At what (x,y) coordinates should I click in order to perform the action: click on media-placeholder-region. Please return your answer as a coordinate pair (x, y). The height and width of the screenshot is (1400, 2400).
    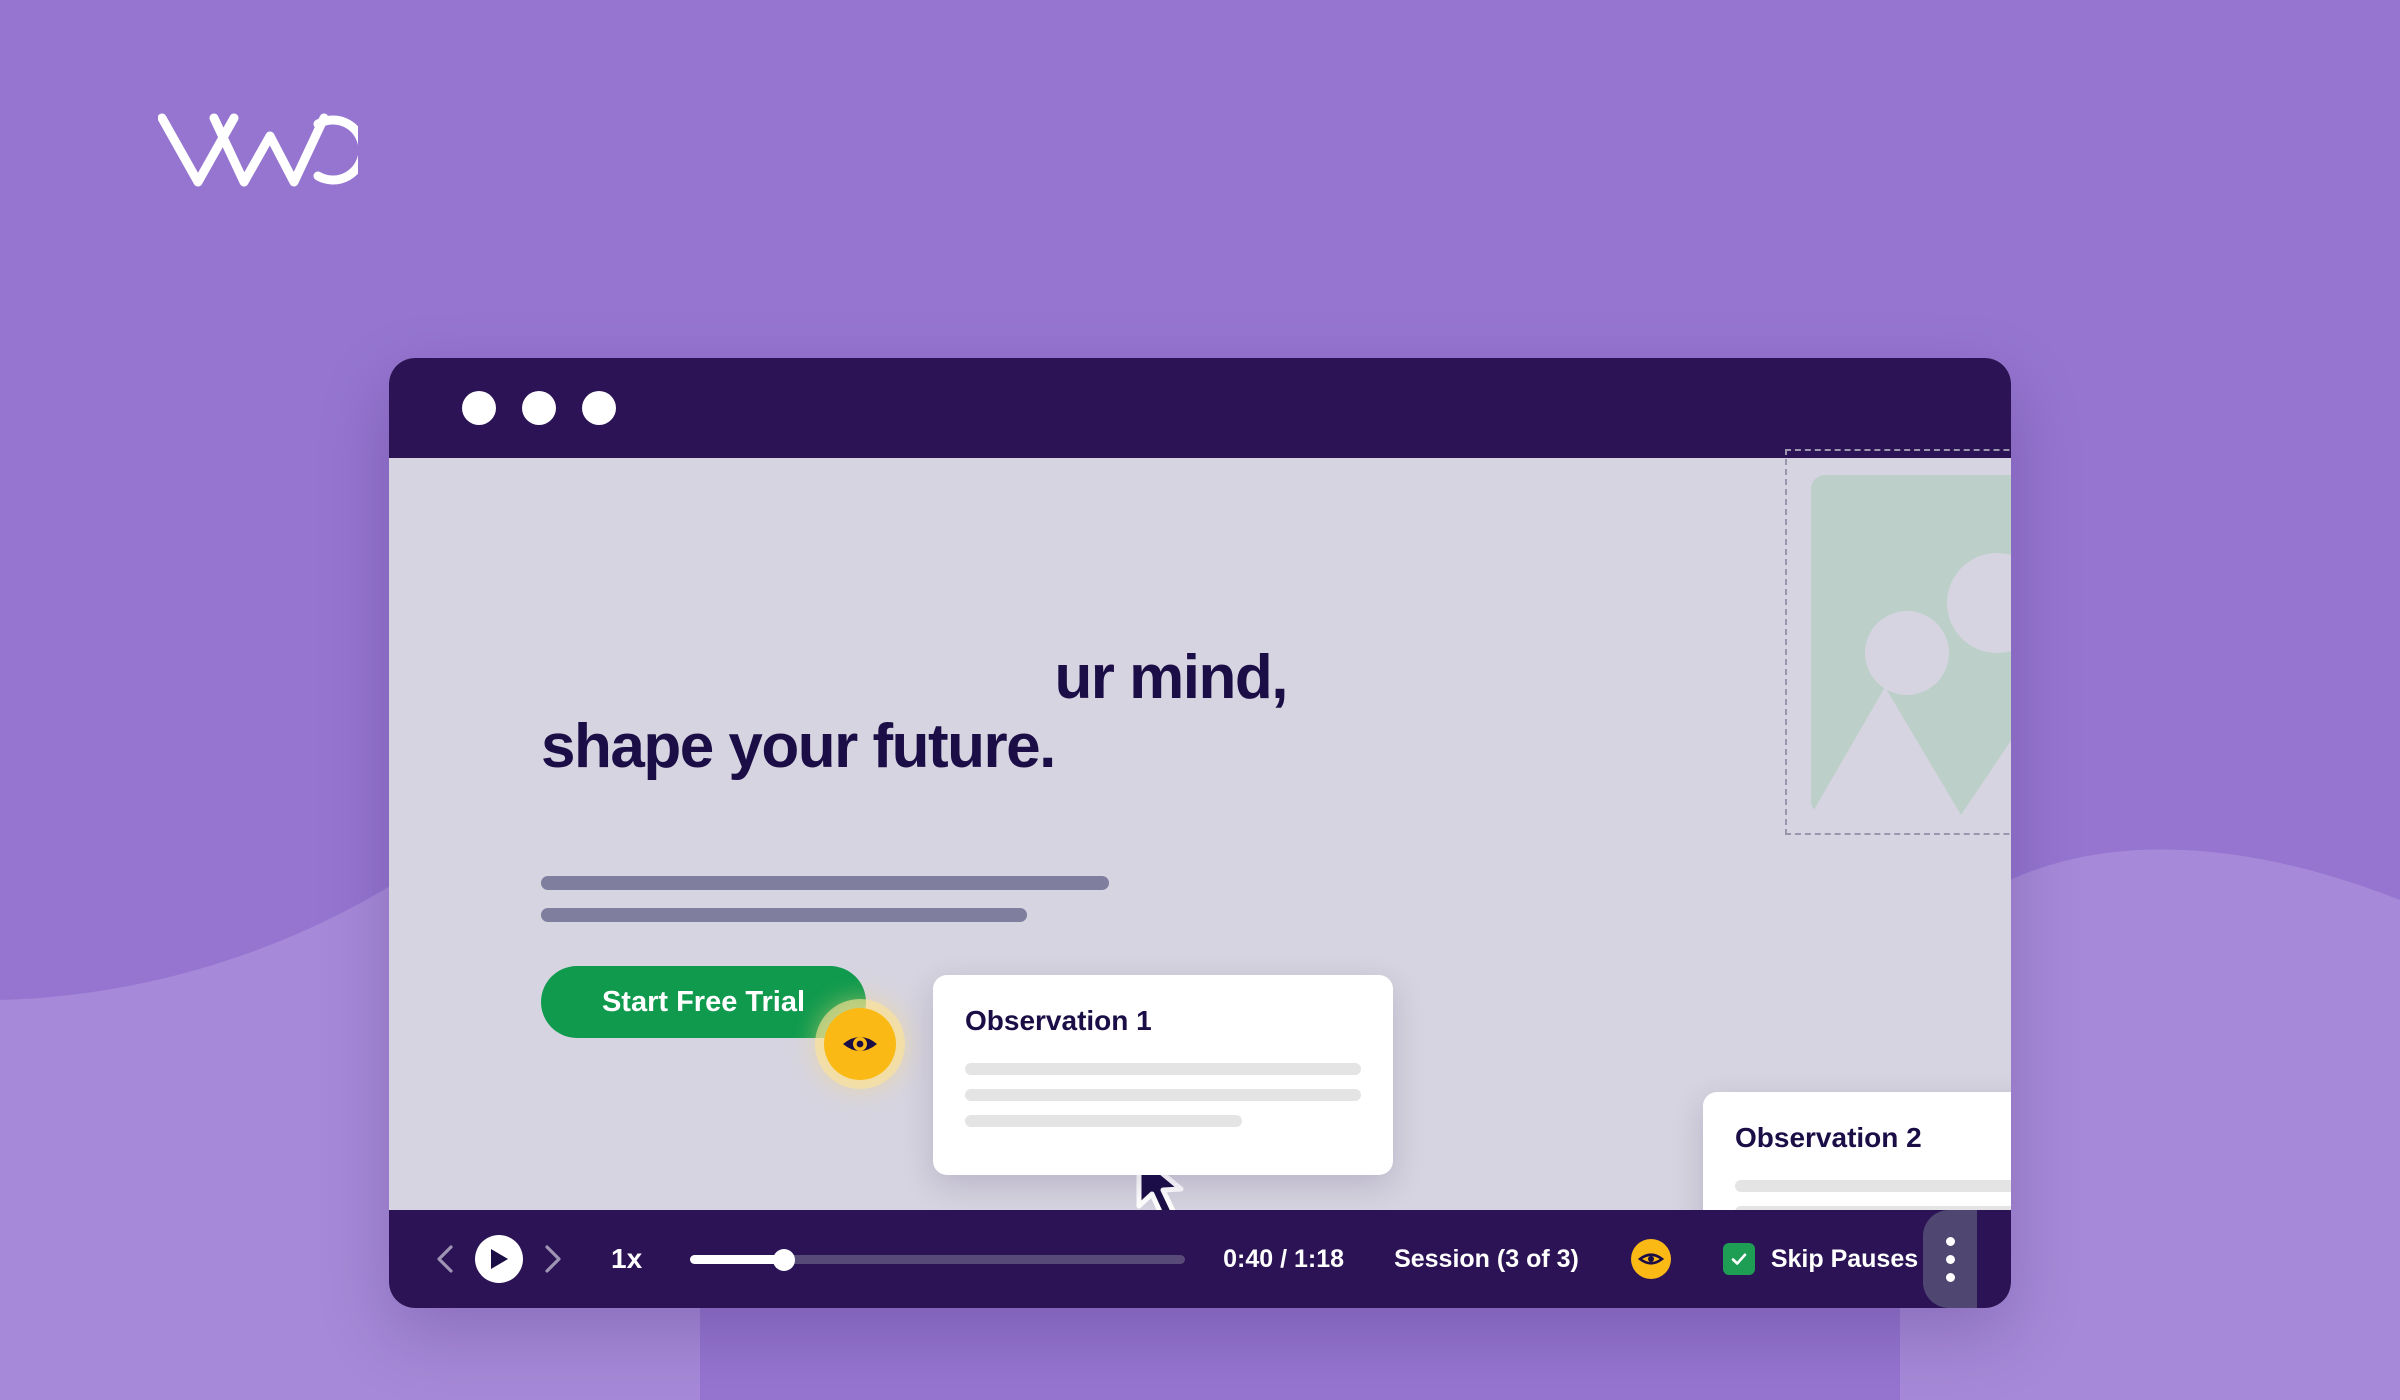
    Looking at the image, I should click on (1898, 642).